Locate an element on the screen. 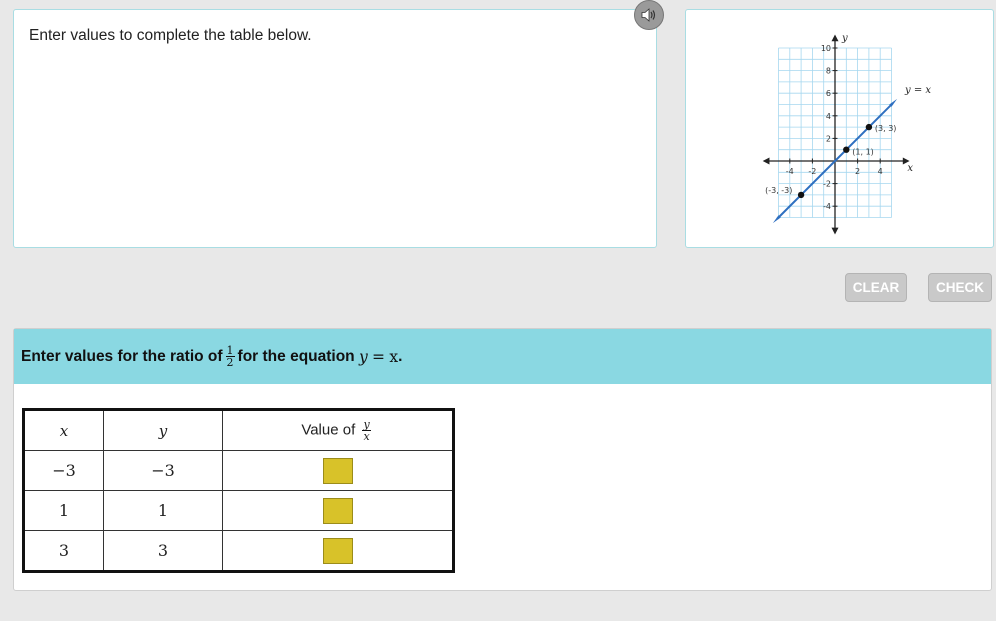 Image resolution: width=996 pixels, height=621 pixels. y-tick-label: 2 is located at coordinates (828, 138).